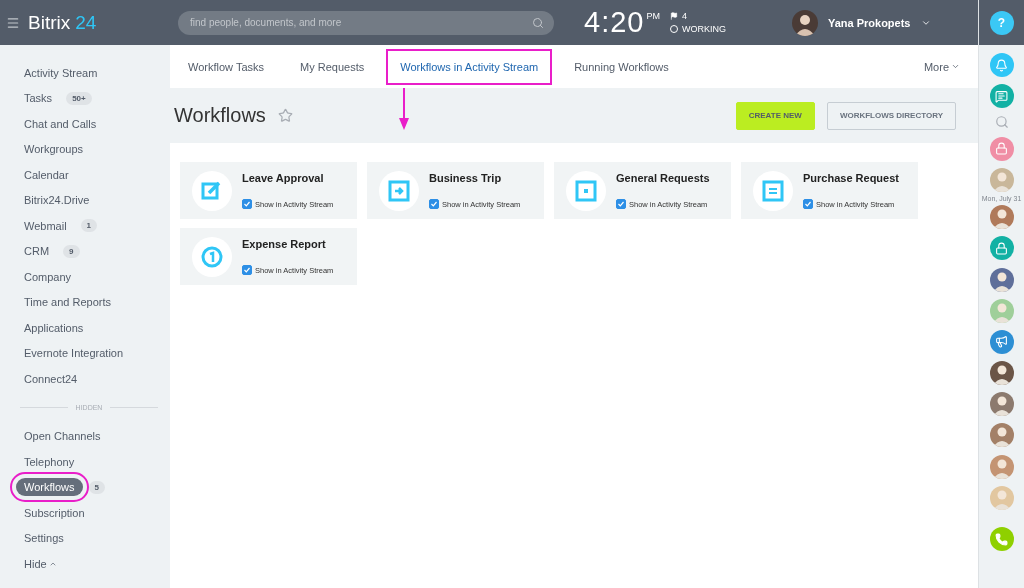  Describe the element at coordinates (57, 200) in the screenshot. I see `sidebar-item: Bitrix24.Drive` at that location.